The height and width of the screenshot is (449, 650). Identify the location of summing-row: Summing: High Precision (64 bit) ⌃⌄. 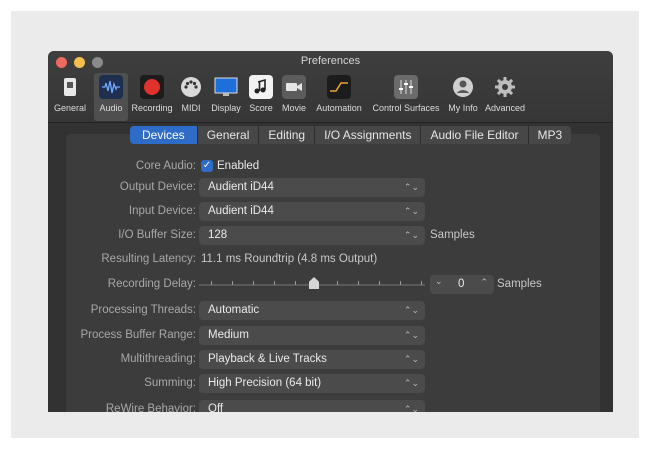
(330, 384).